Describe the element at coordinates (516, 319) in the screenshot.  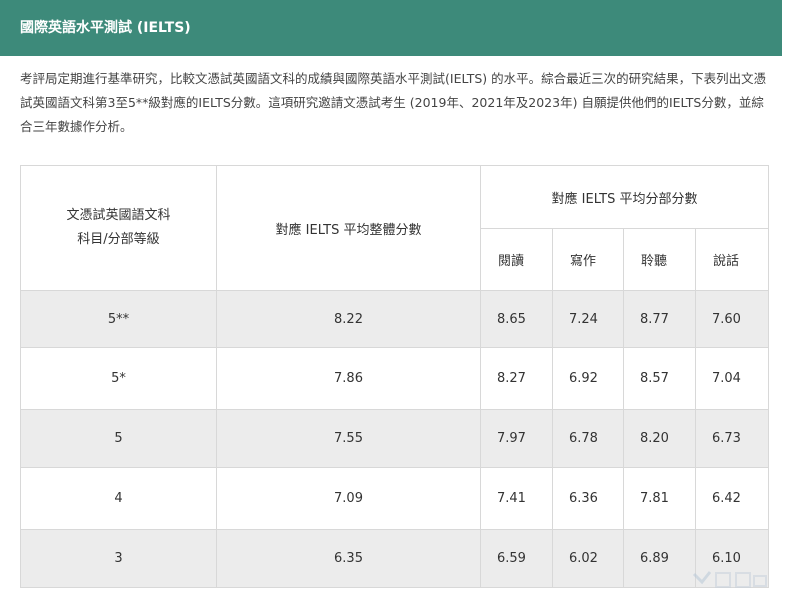
I see `cell-reading: 8.65` at that location.